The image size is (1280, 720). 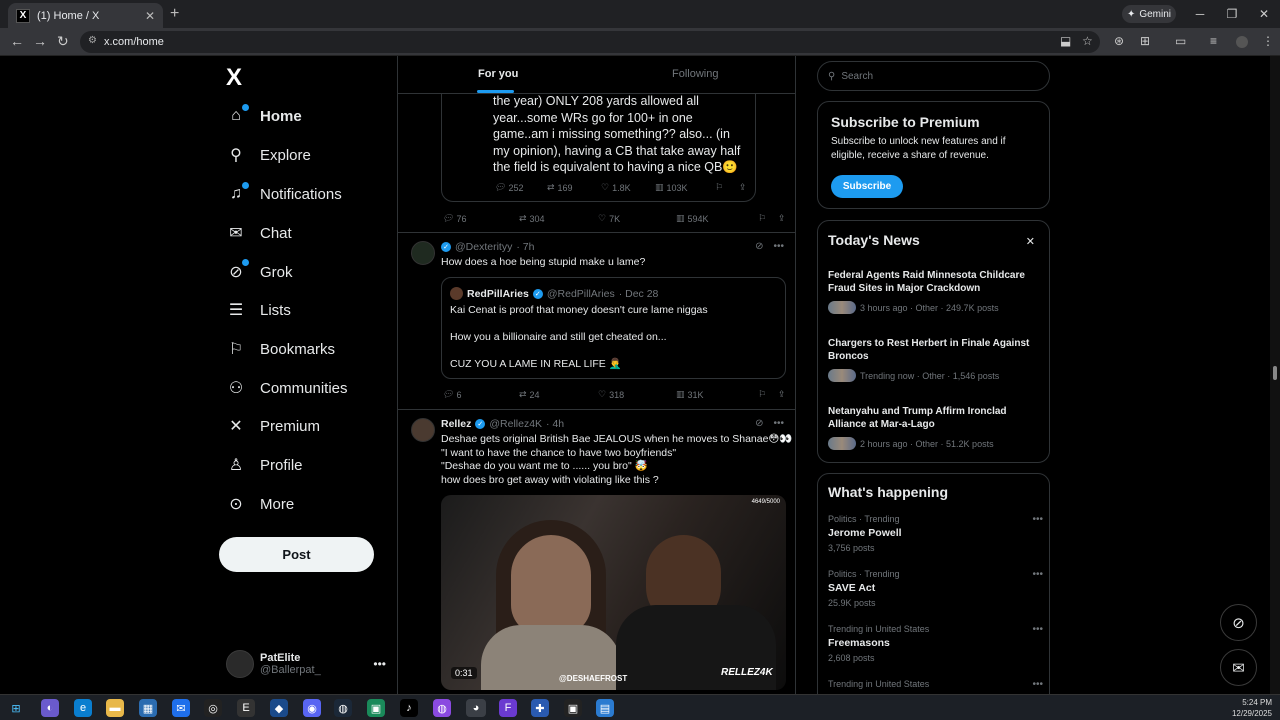 I want to click on media-icon: ≡, so click(x=1213, y=41).